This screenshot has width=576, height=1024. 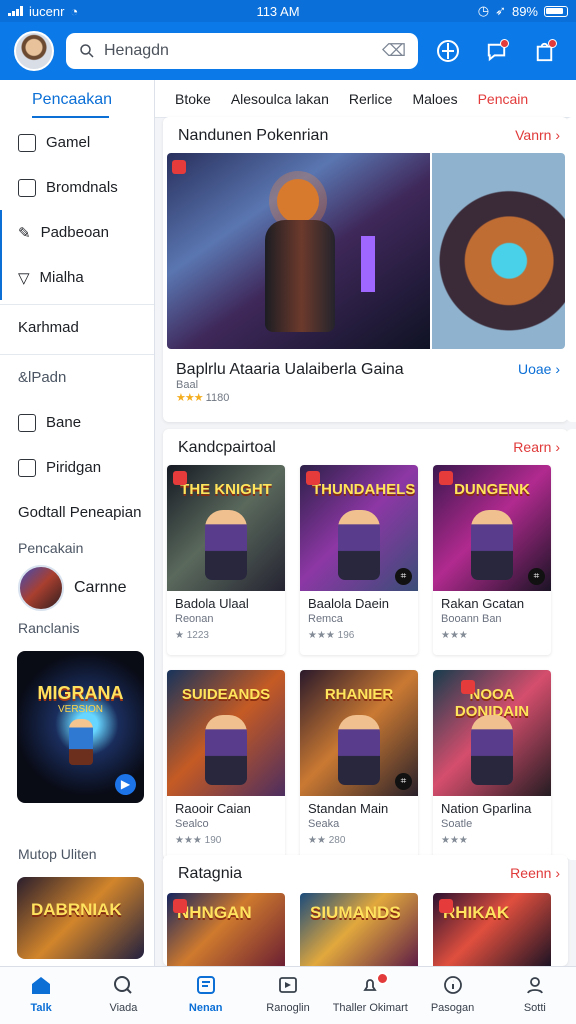 I want to click on alarm-icon: ◷, so click(x=483, y=10).